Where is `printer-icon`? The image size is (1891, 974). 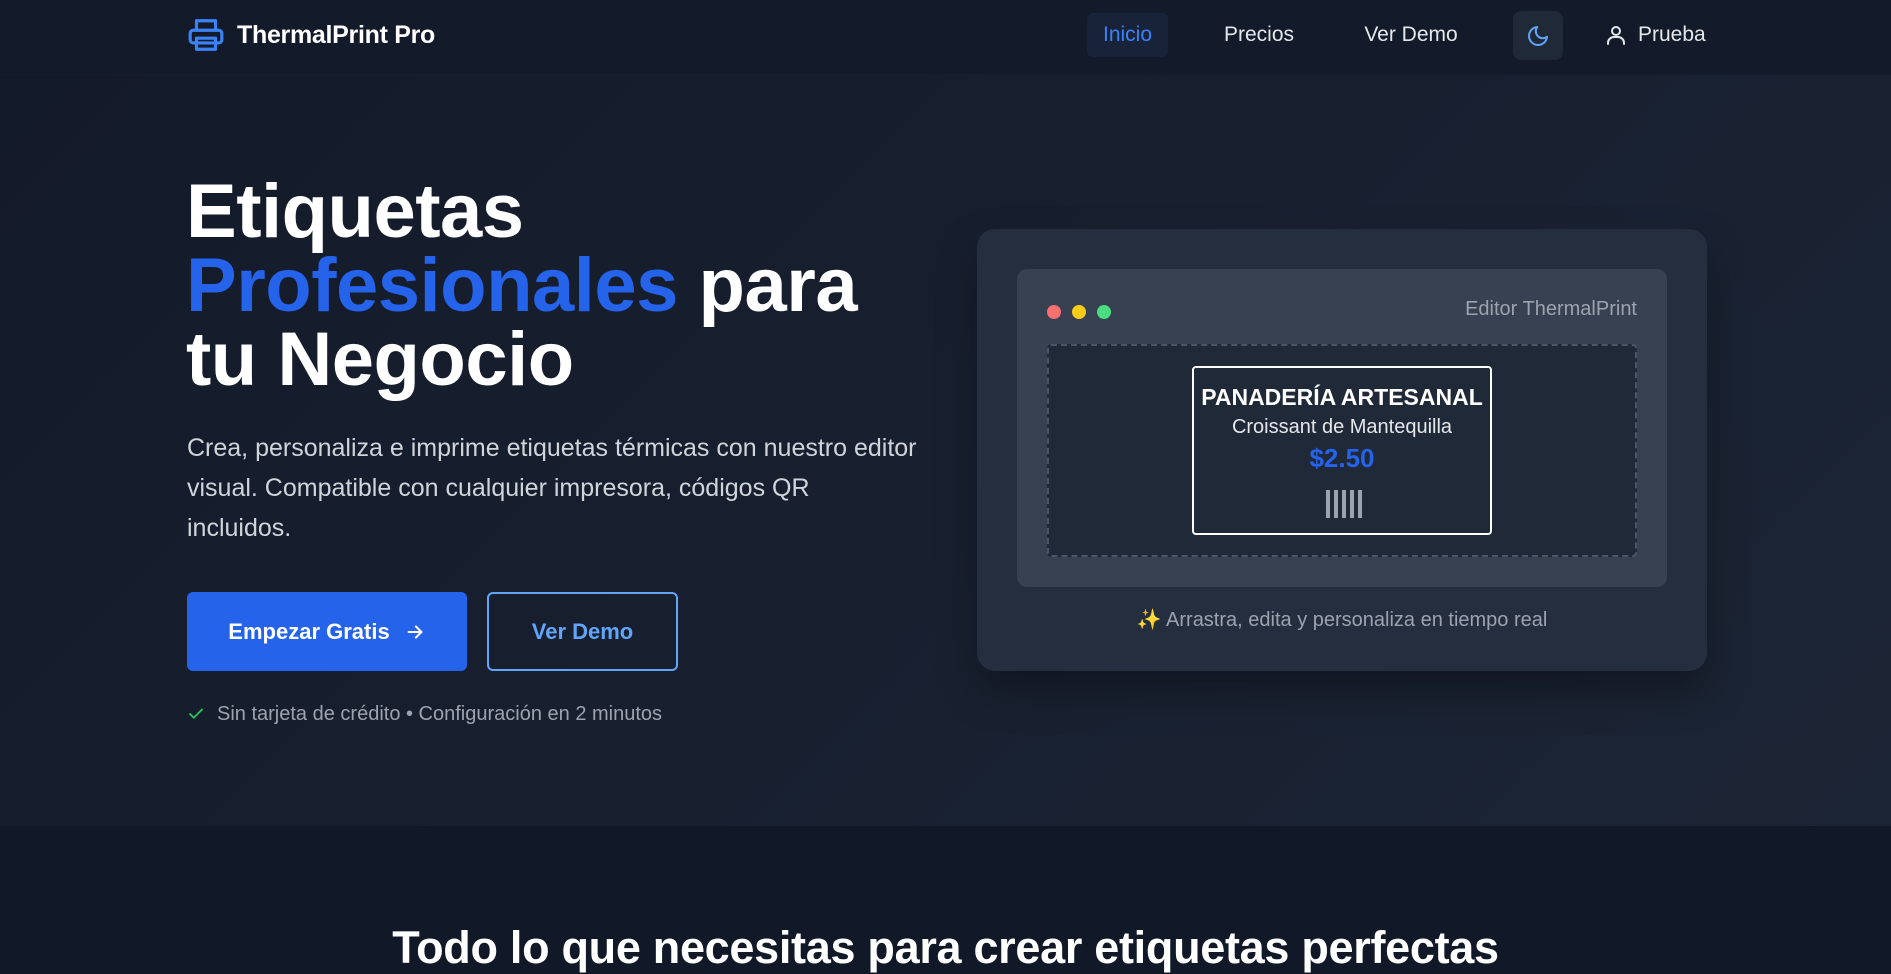 printer-icon is located at coordinates (206, 35).